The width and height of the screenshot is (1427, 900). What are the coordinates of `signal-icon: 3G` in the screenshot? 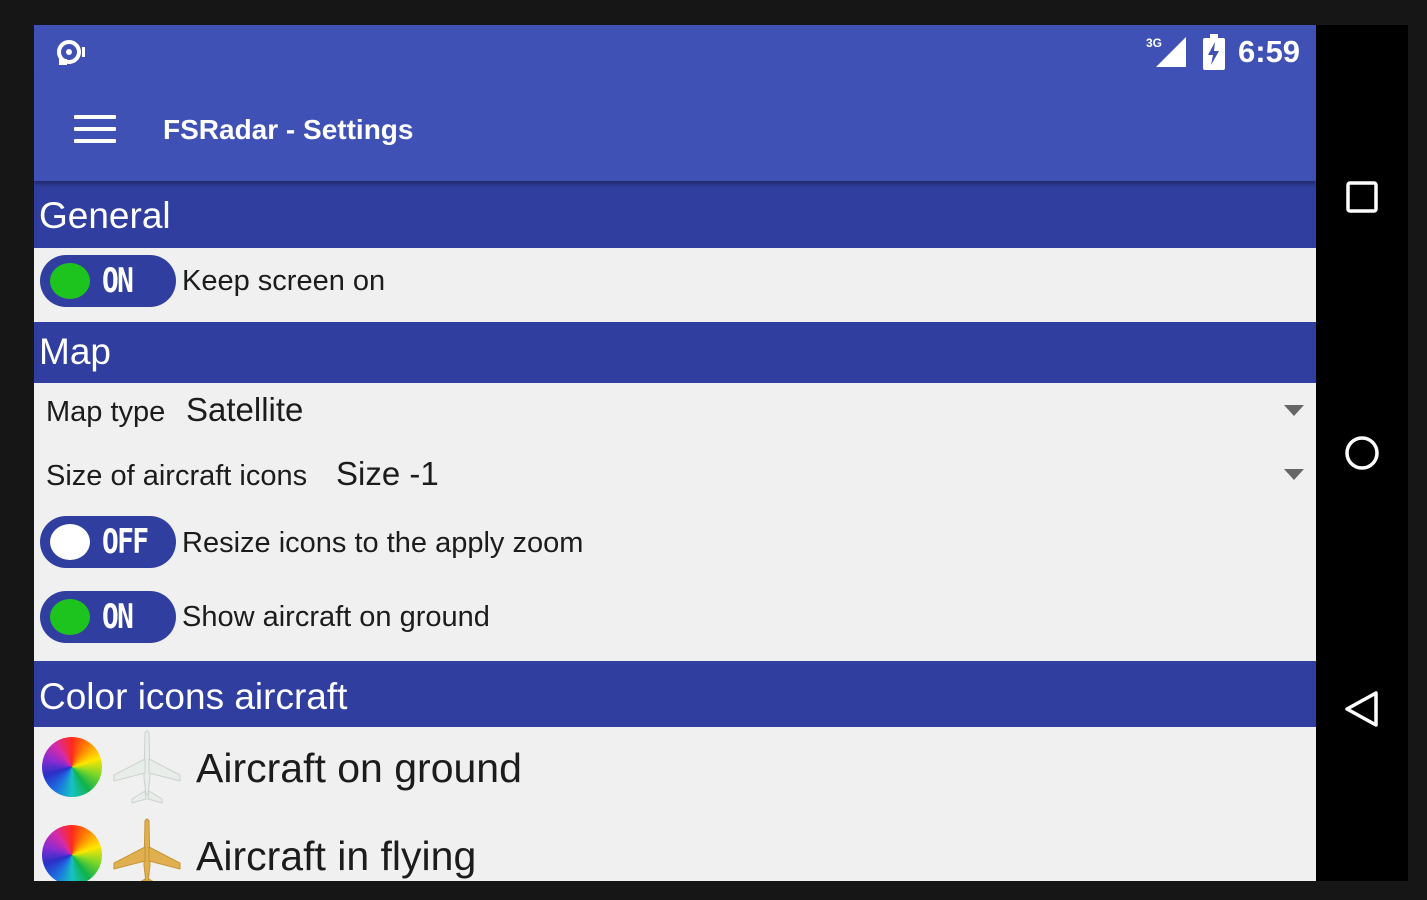 It's located at (1166, 51).